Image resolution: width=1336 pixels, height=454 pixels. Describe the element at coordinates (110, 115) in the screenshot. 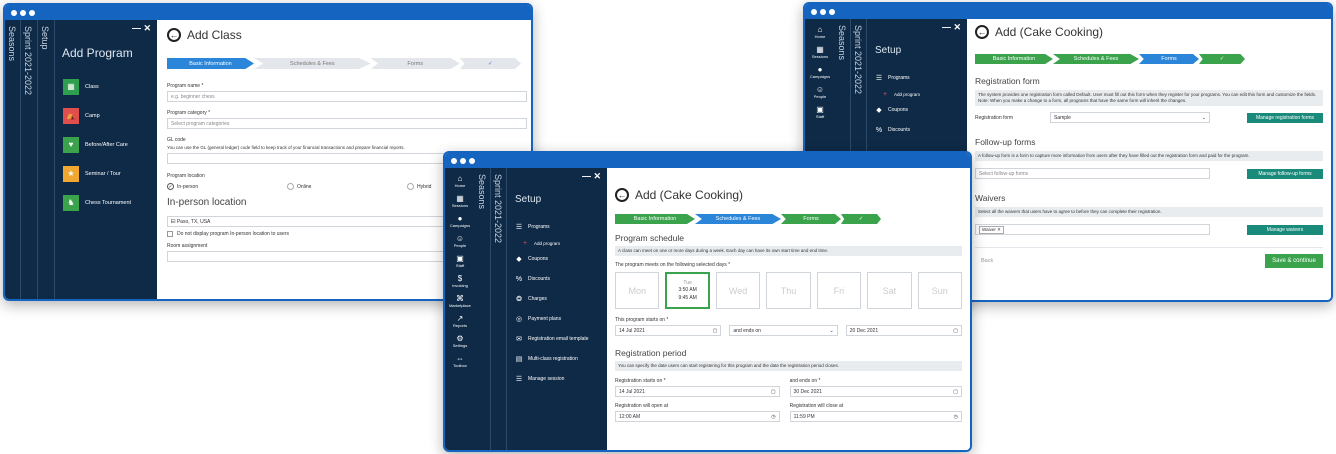

I see `program-type-camp: ⛺ Camp` at that location.